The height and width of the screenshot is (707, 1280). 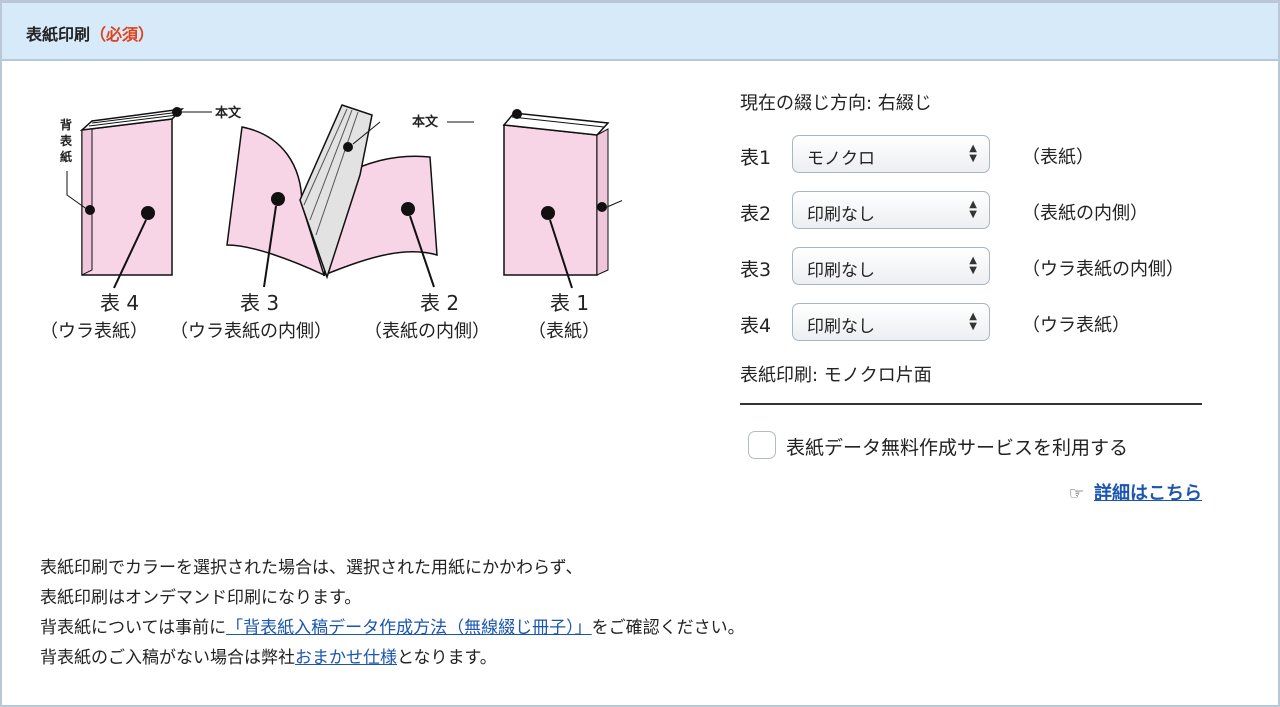 What do you see at coordinates (350, 196) in the screenshot?
I see `open-book-illustration` at bounding box center [350, 196].